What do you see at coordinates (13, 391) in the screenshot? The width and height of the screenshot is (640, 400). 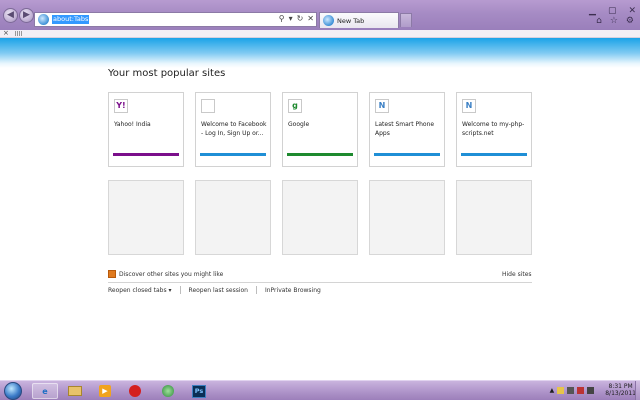 I see `start-button` at bounding box center [13, 391].